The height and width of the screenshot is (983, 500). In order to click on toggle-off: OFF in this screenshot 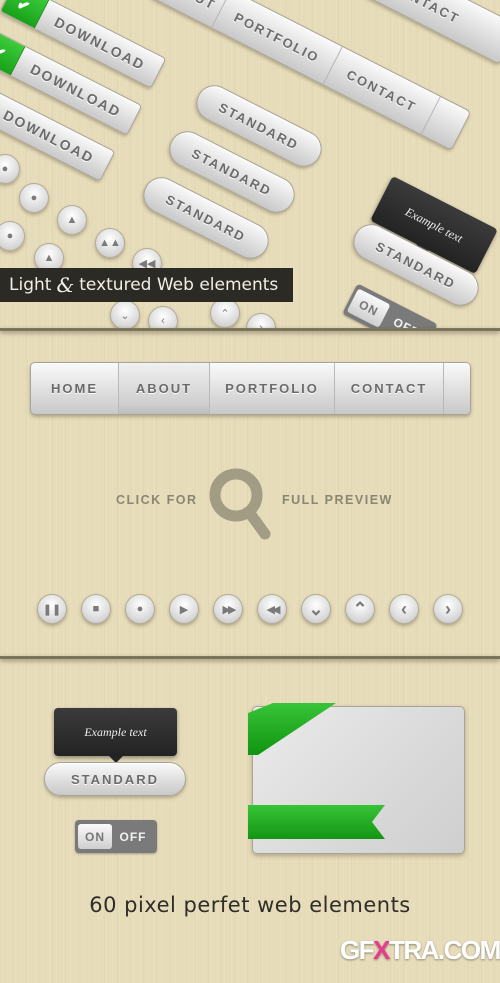, I will do `click(133, 836)`.